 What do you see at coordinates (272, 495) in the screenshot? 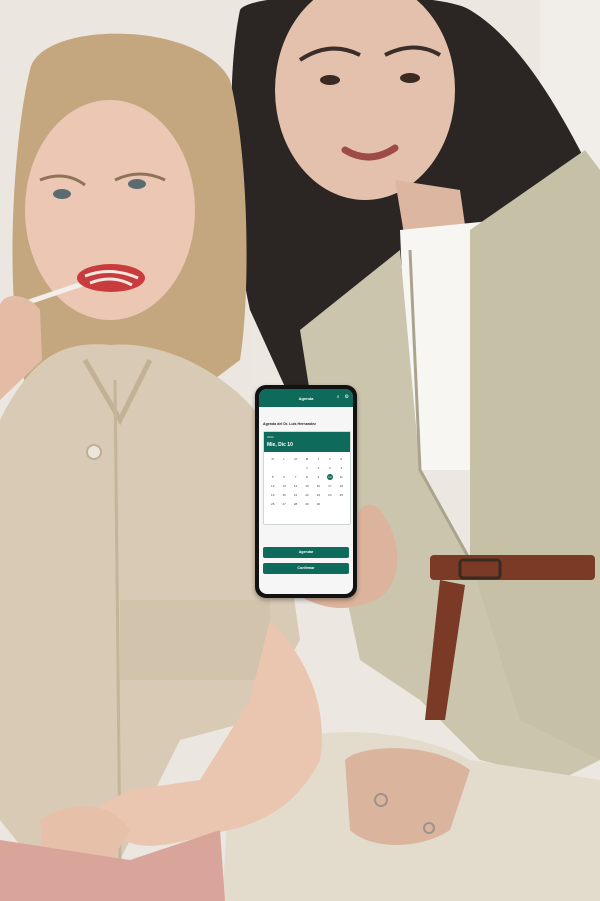
I see `calendar-day: 19` at bounding box center [272, 495].